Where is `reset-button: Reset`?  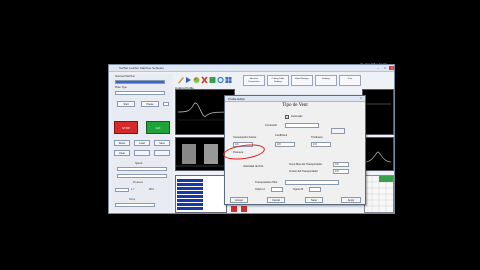 reset-button: Reset is located at coordinates (122, 143).